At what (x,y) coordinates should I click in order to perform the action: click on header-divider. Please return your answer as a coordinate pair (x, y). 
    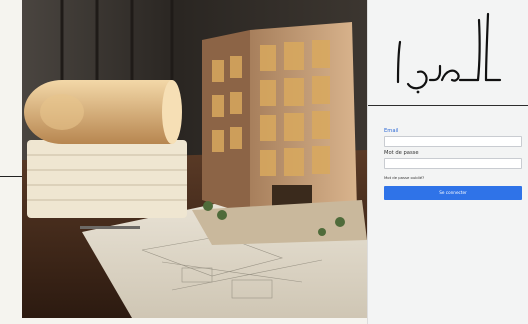
    Looking at the image, I should click on (448, 105).